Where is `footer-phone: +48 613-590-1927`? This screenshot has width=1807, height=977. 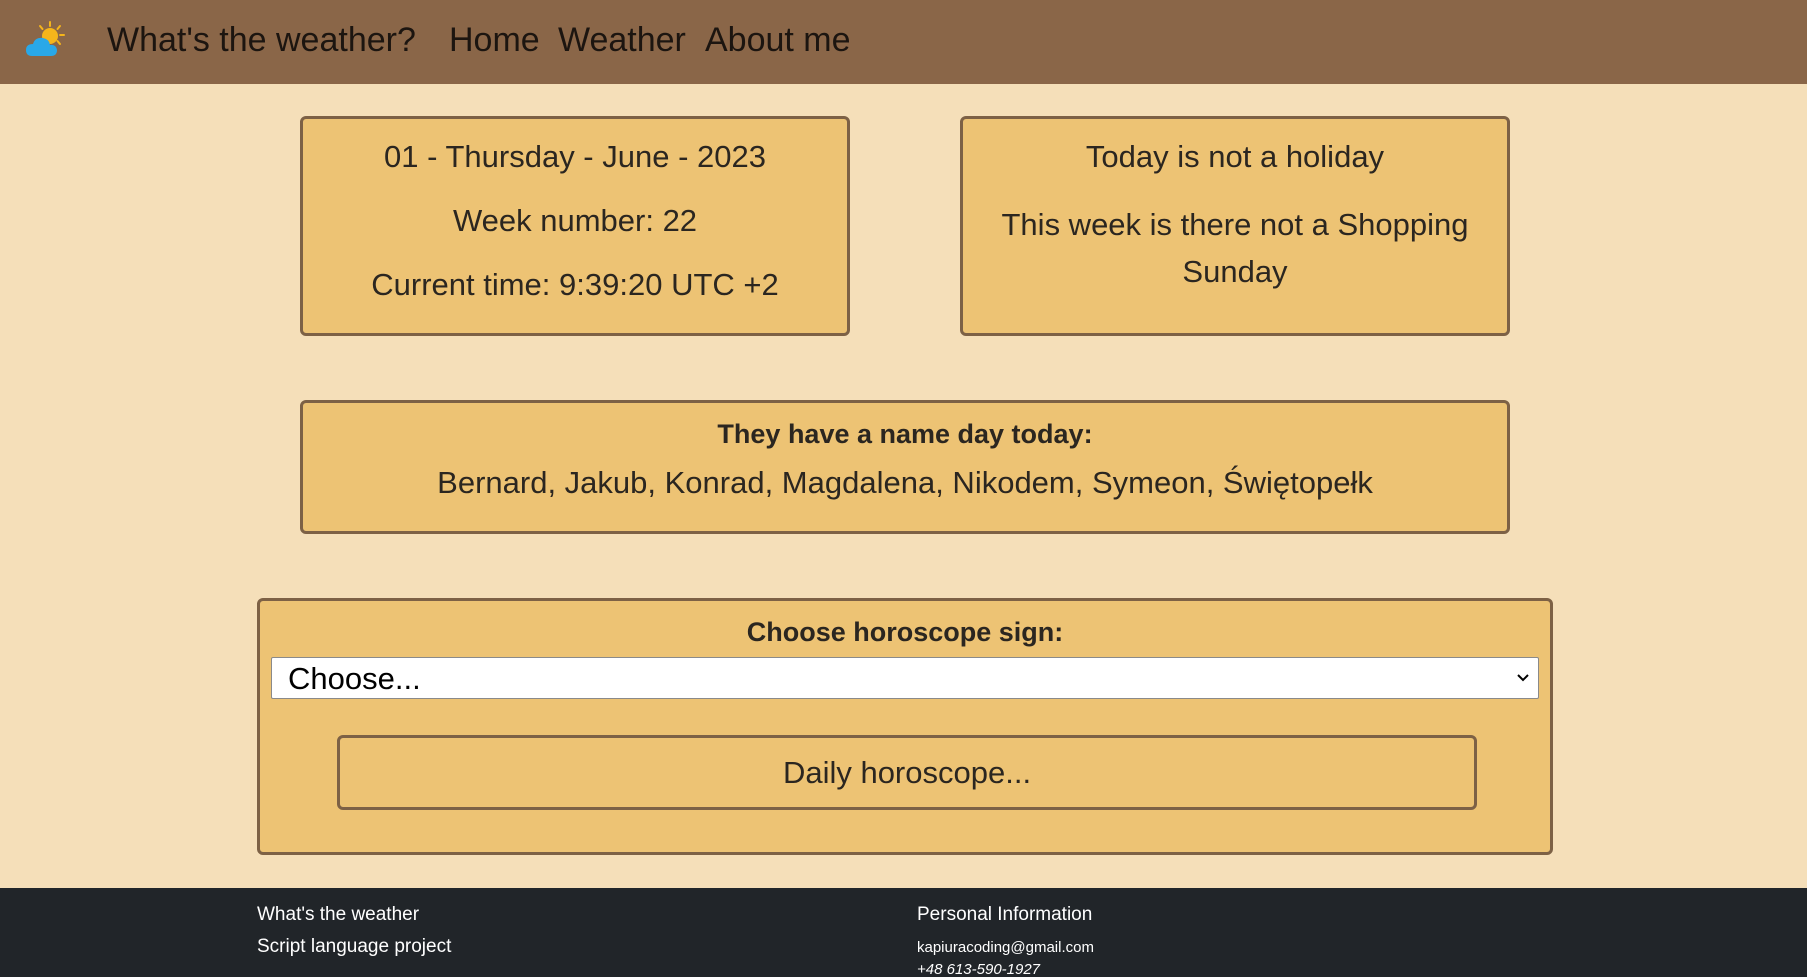 footer-phone: +48 613-590-1927 is located at coordinates (979, 969).